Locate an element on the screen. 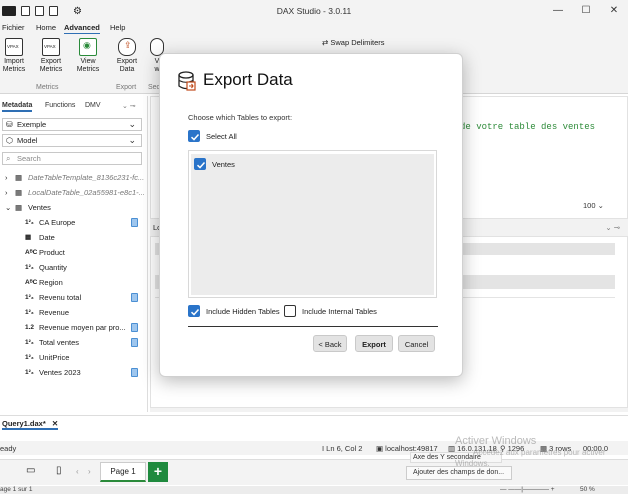  desktop-view-icon: ▭ is located at coordinates (30, 470).